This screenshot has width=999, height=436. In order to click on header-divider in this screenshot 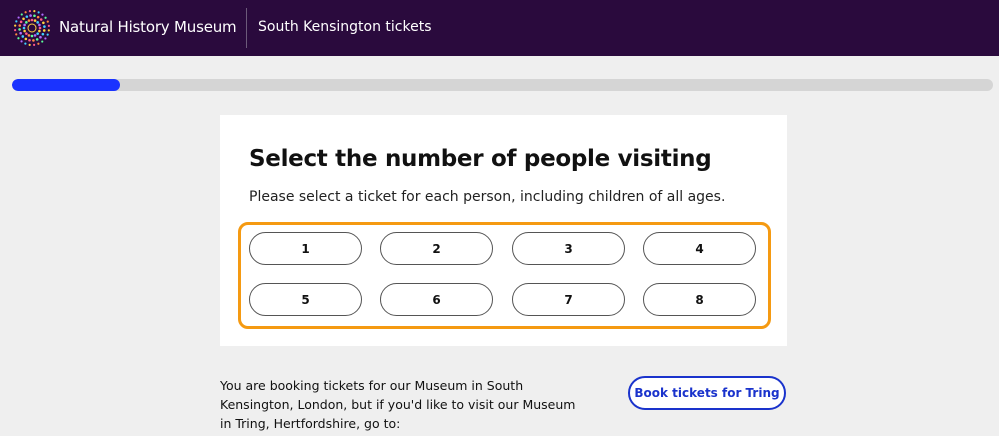, I will do `click(246, 28)`.